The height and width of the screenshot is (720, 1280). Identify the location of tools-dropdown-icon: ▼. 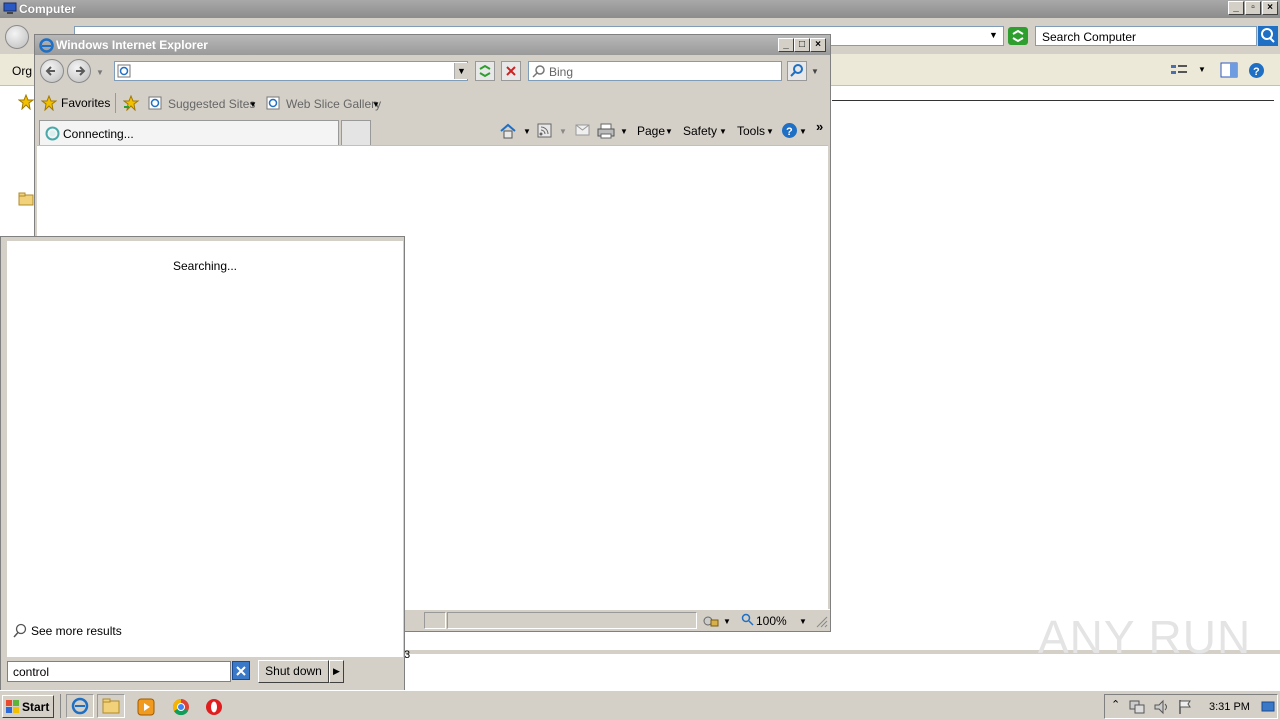
(770, 131).